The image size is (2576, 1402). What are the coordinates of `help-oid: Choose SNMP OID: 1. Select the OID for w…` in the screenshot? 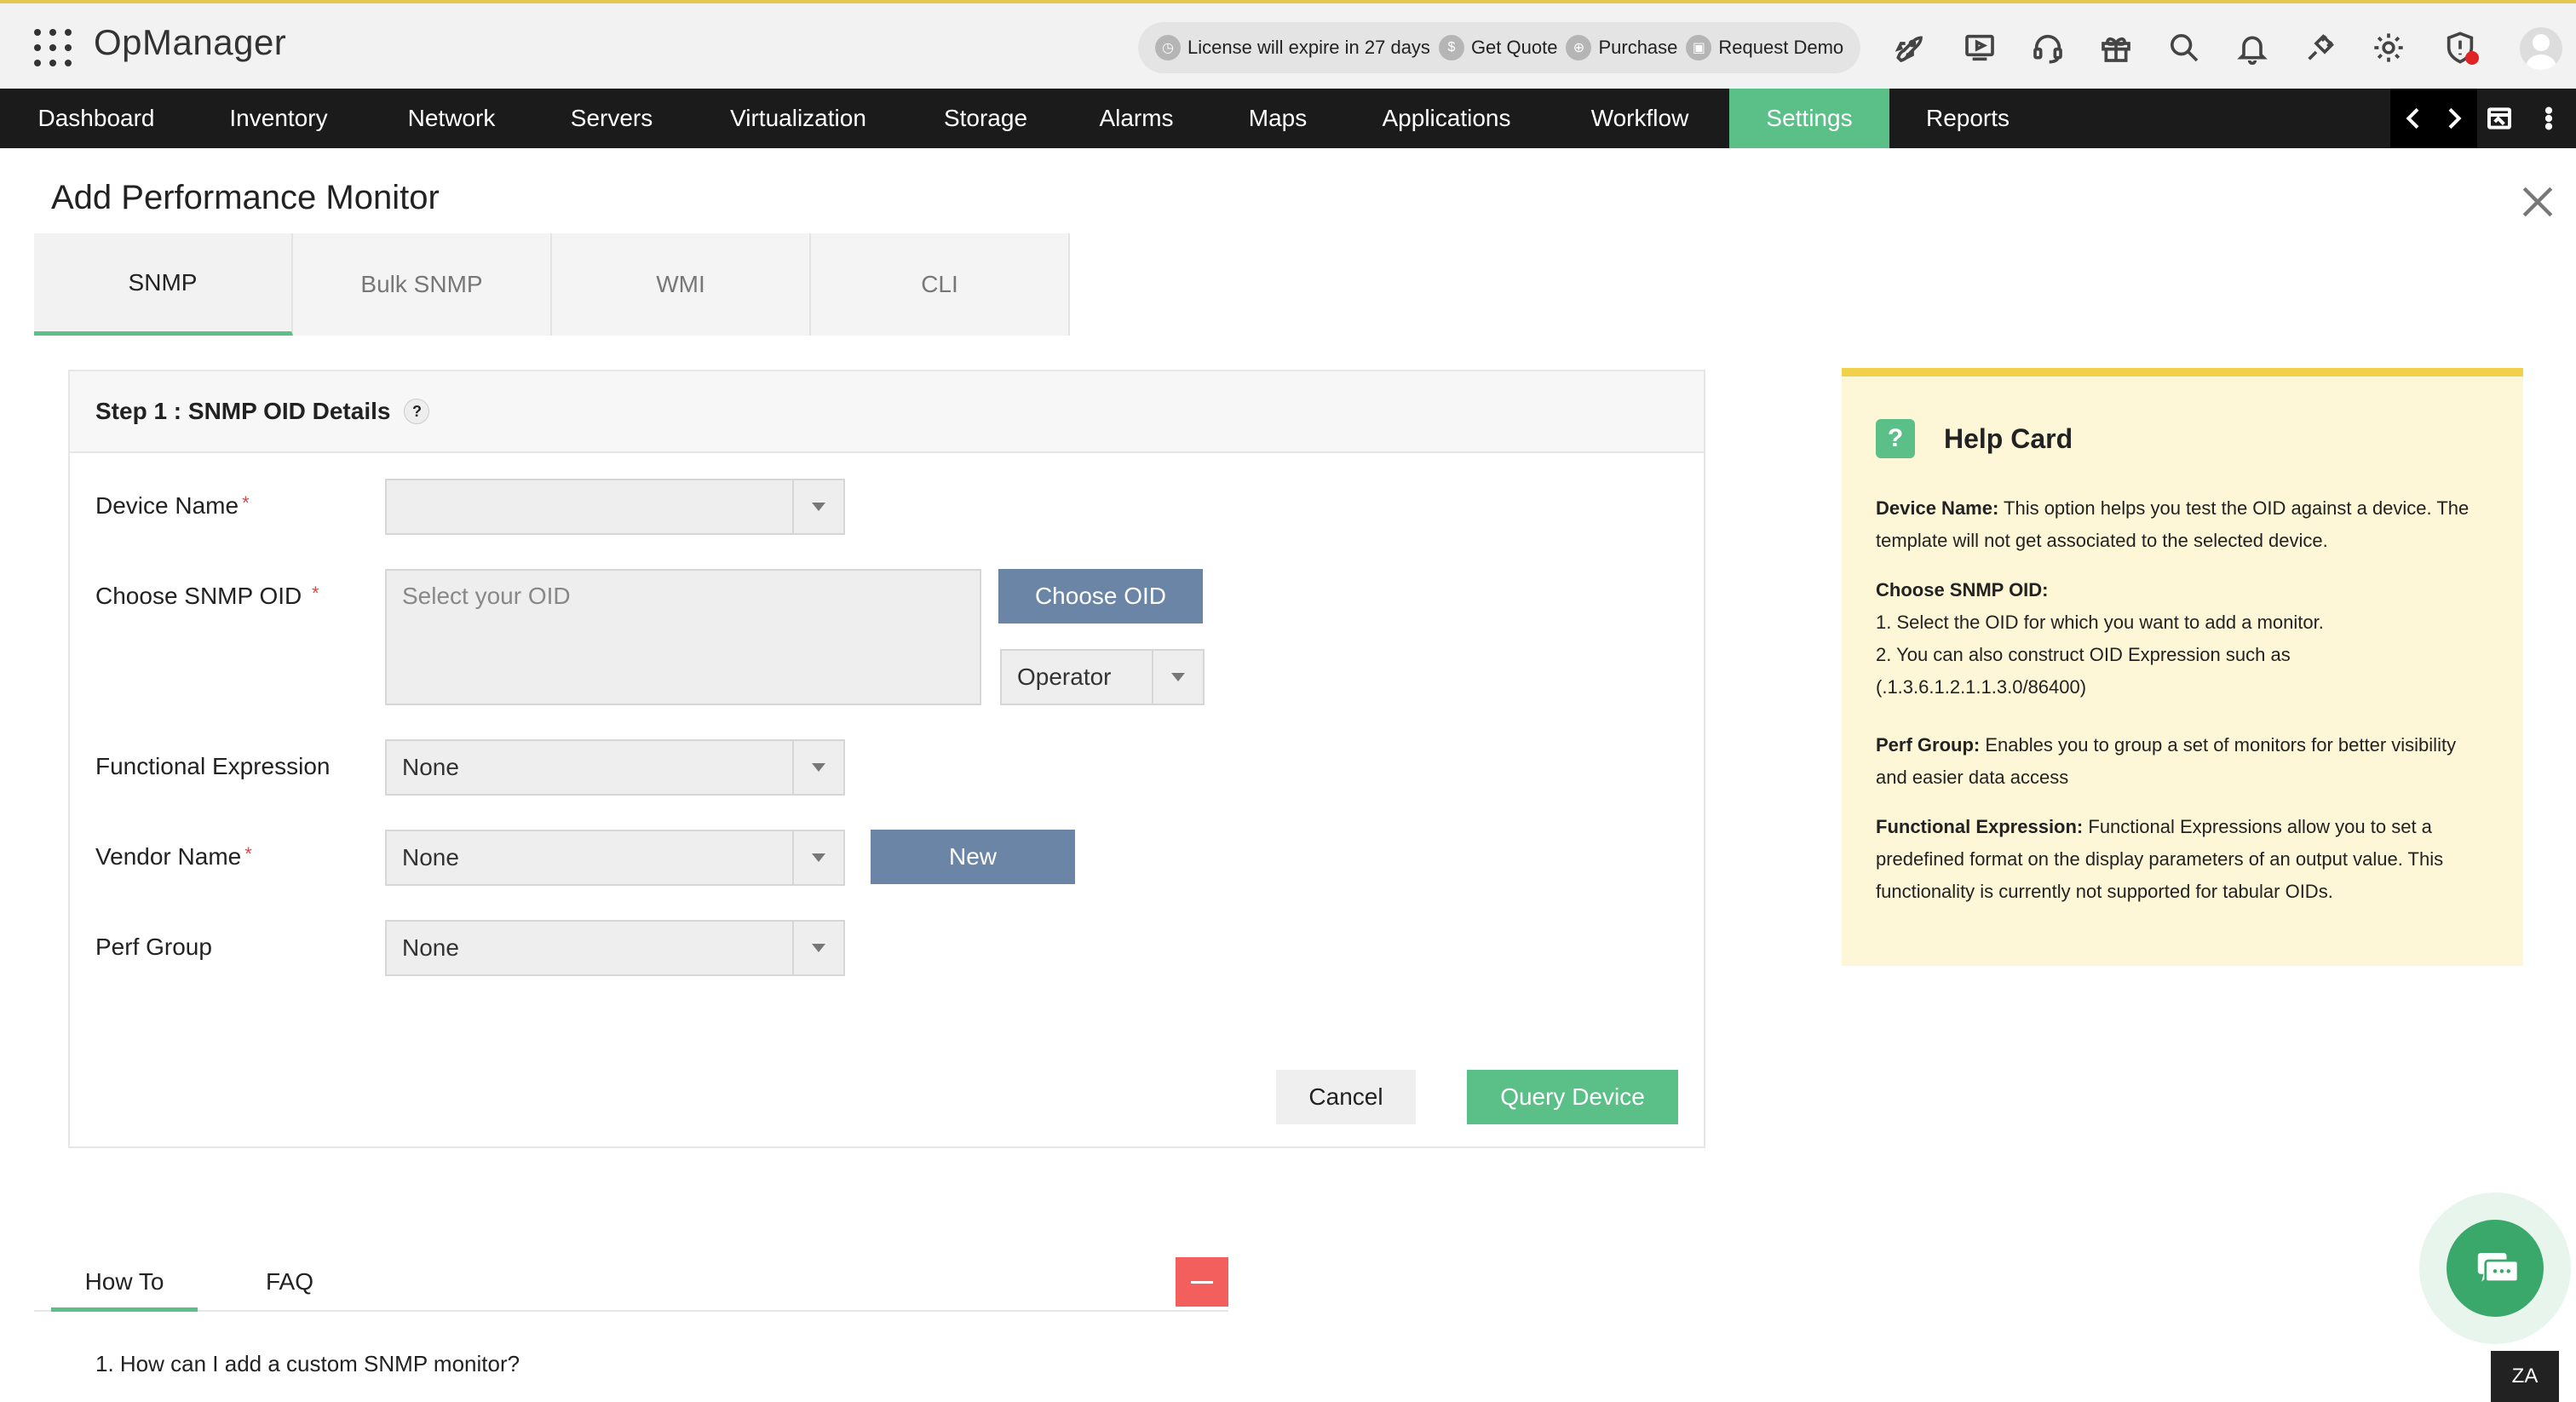 It's located at (2182, 639).